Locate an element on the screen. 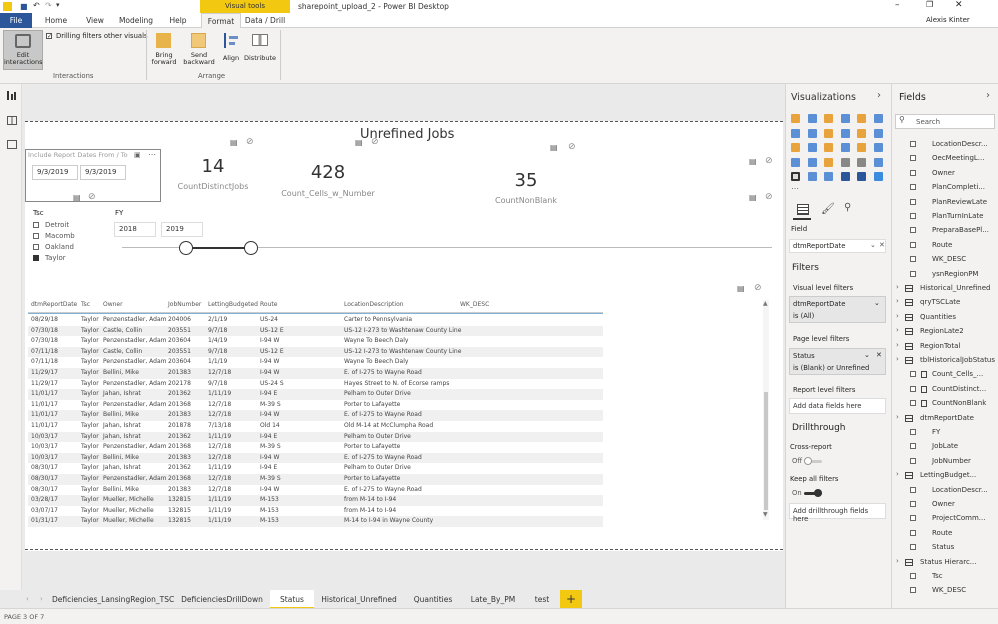 This screenshot has height=624, width=998. map-icon is located at coordinates (878, 147).